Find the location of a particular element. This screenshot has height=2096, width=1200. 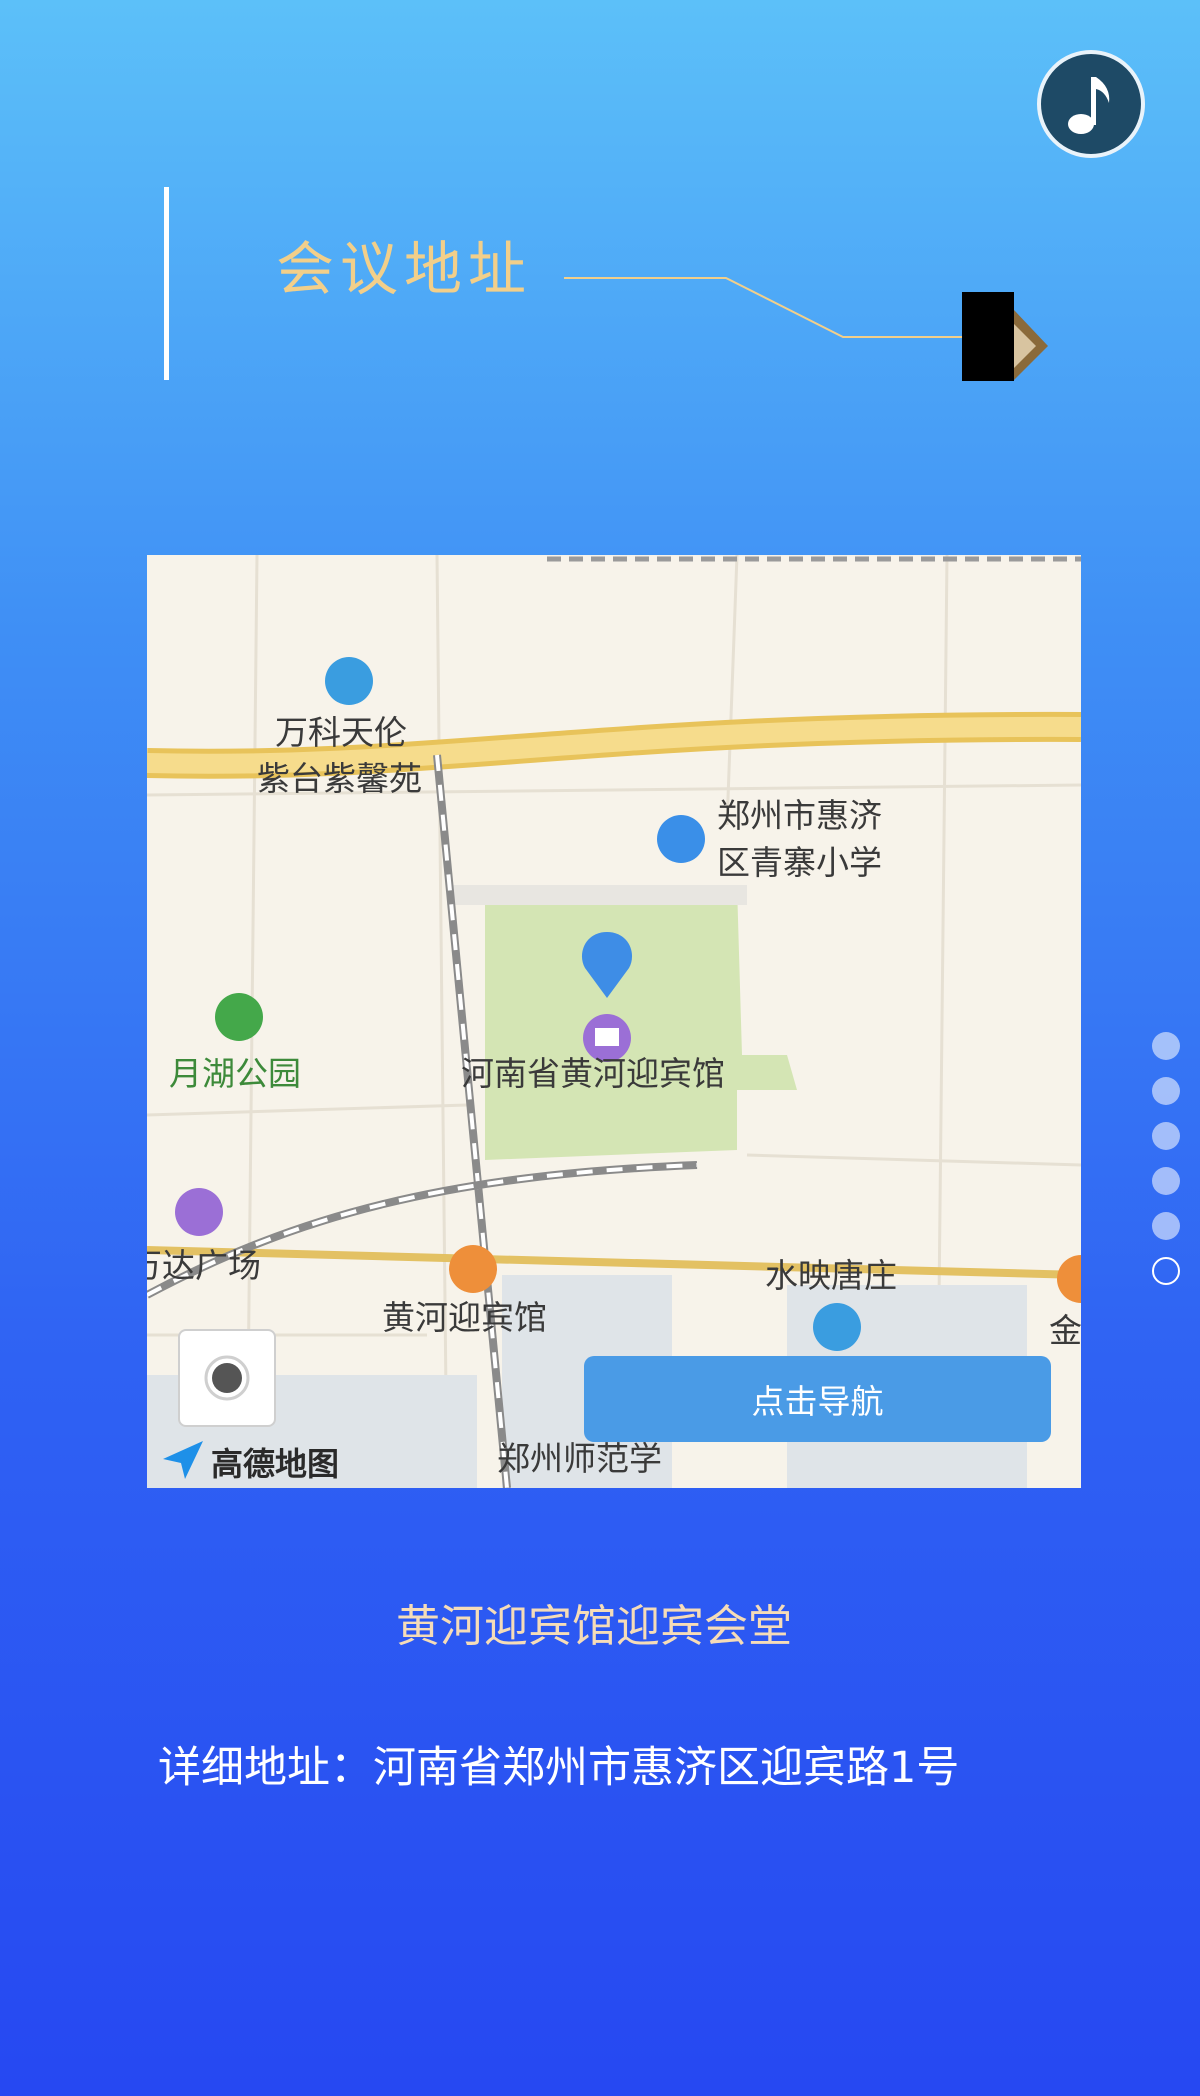

location-pin-icon is located at coordinates (607, 997).